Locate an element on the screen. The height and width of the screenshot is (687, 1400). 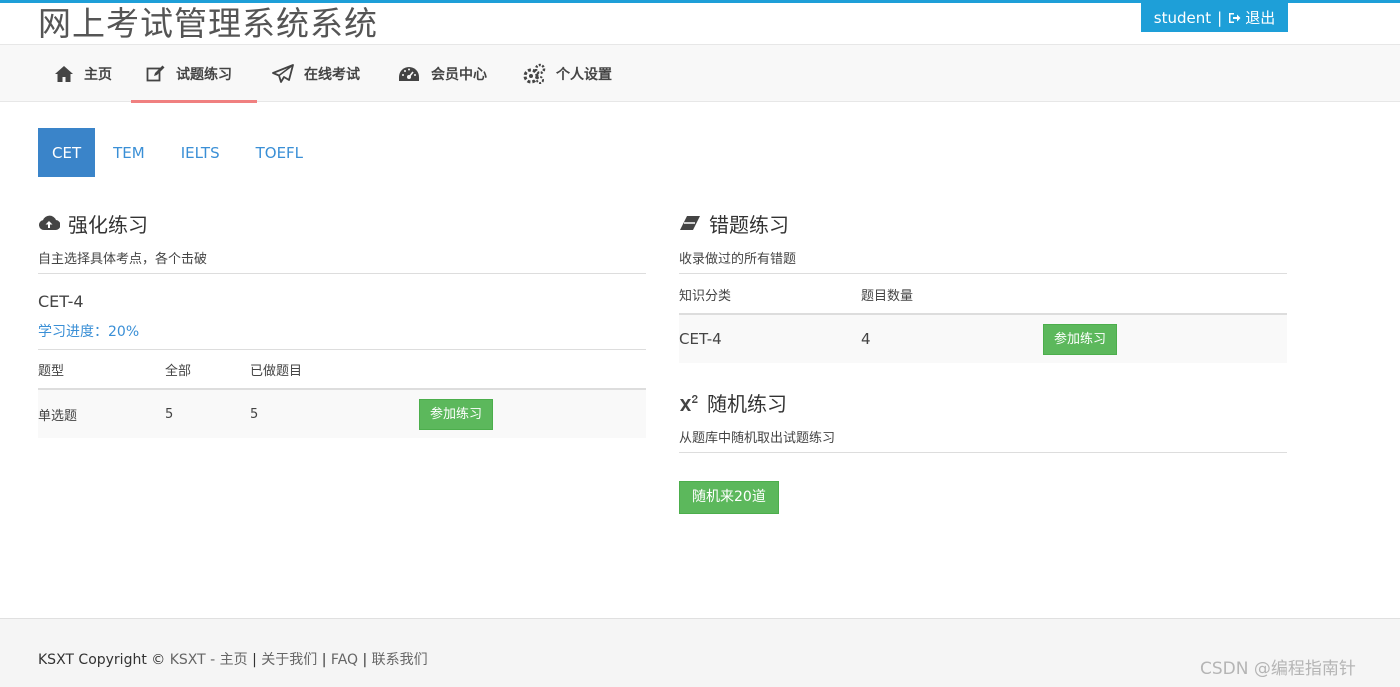
edit-icon is located at coordinates (155, 73).